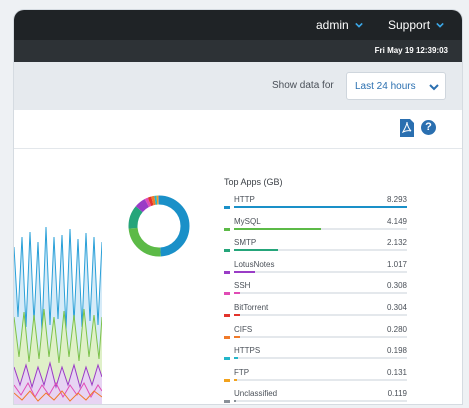 The width and height of the screenshot is (469, 408). What do you see at coordinates (428, 127) in the screenshot?
I see `help-icon: ?` at bounding box center [428, 127].